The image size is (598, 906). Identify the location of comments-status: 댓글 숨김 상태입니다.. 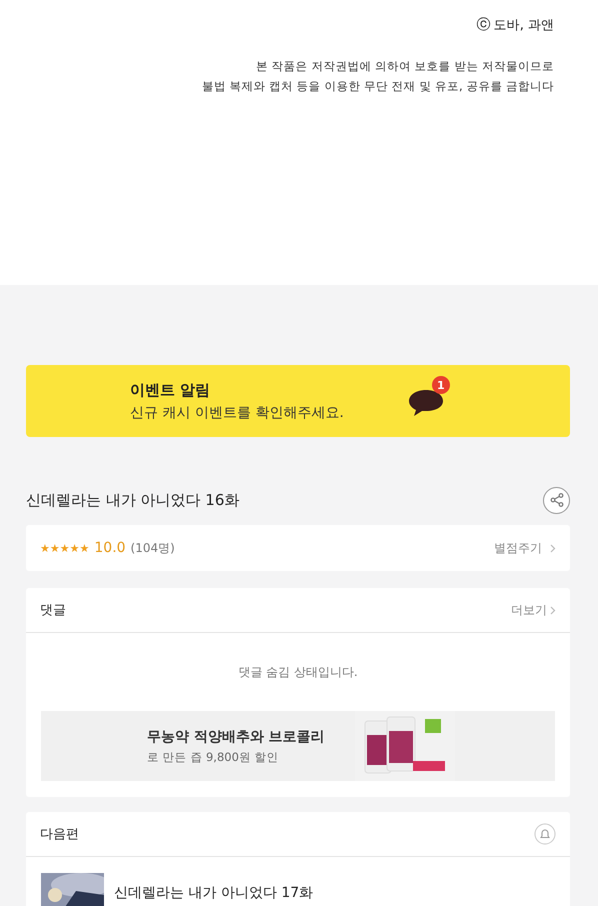
(298, 672).